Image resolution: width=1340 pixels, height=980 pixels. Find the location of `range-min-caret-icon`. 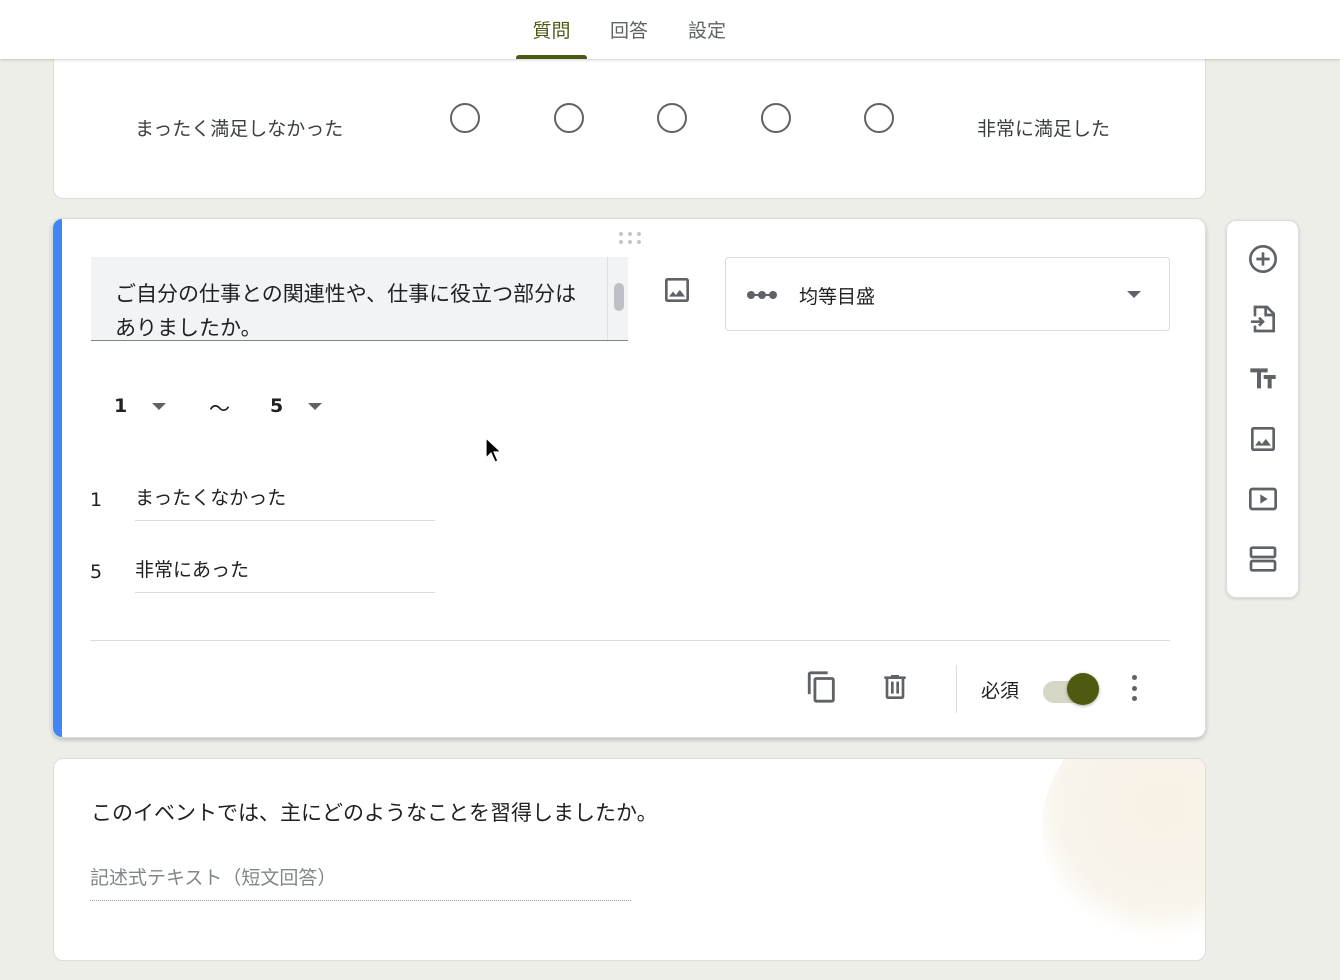

range-min-caret-icon is located at coordinates (159, 406).